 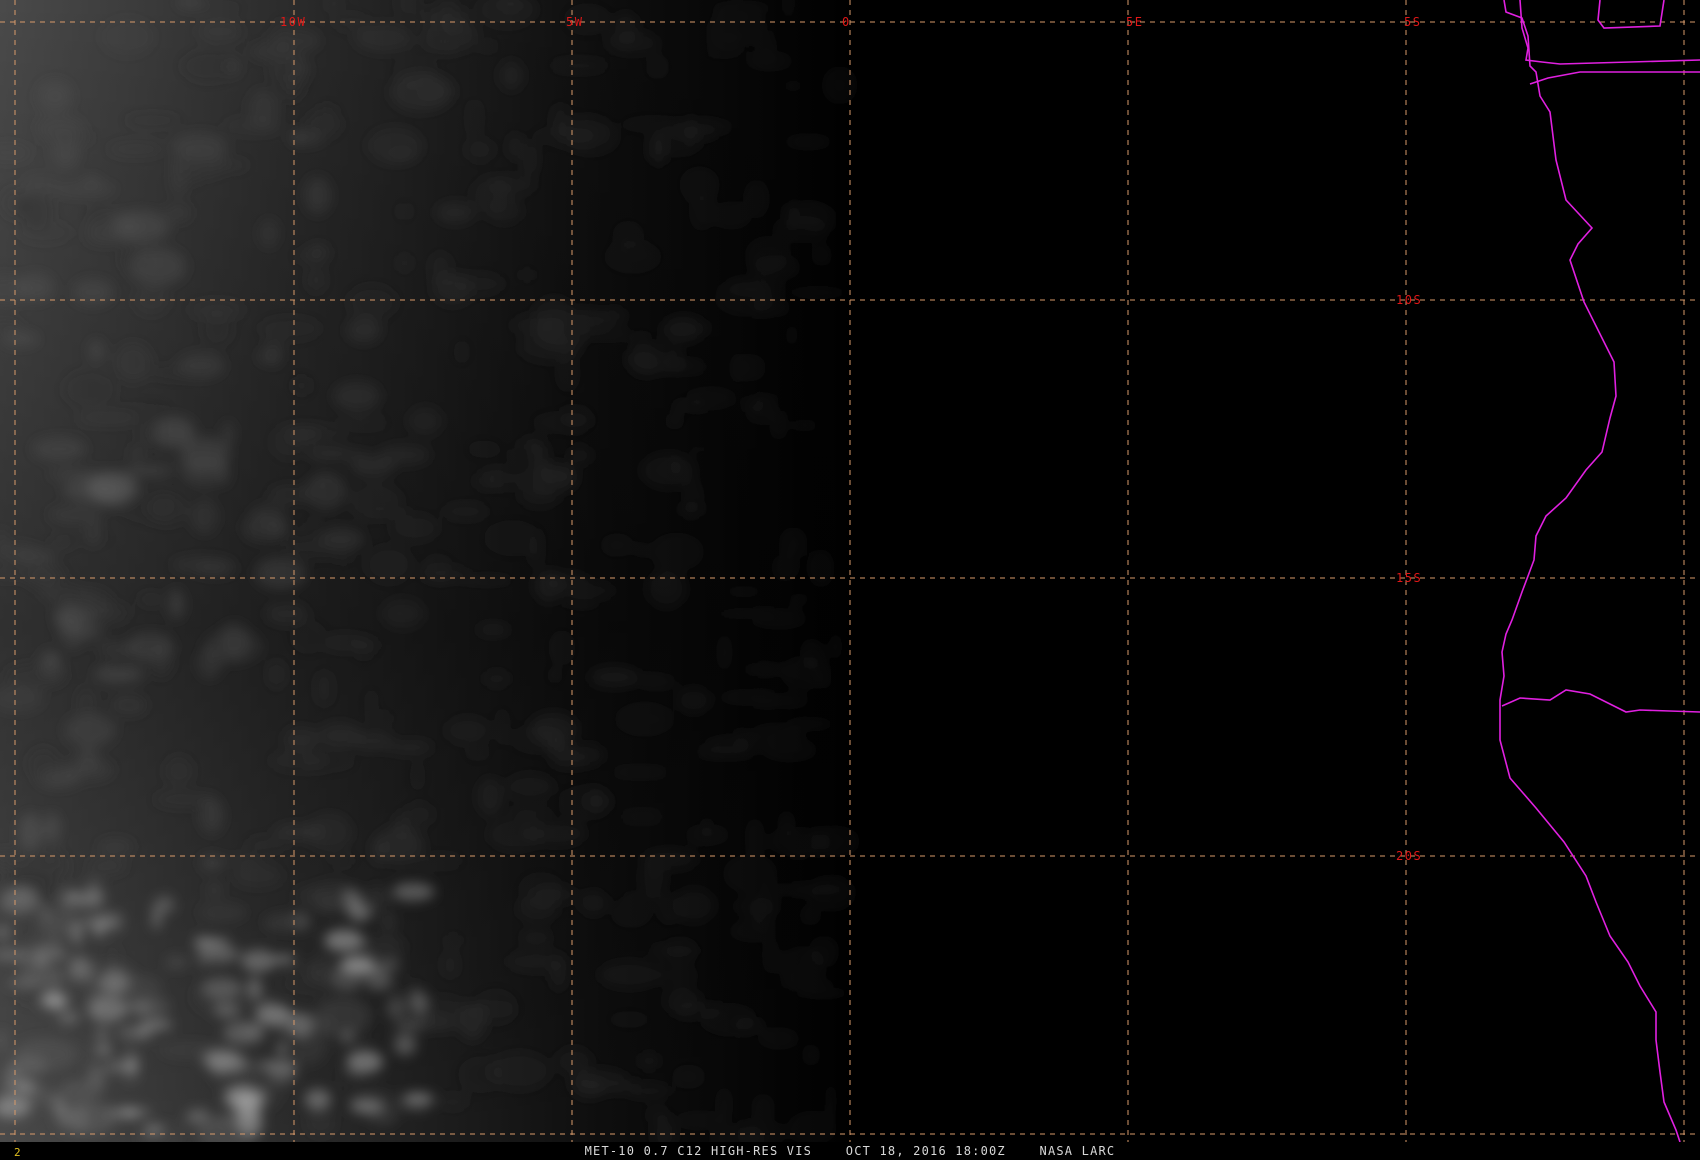 I want to click on africa-coastline, so click(x=1590, y=571).